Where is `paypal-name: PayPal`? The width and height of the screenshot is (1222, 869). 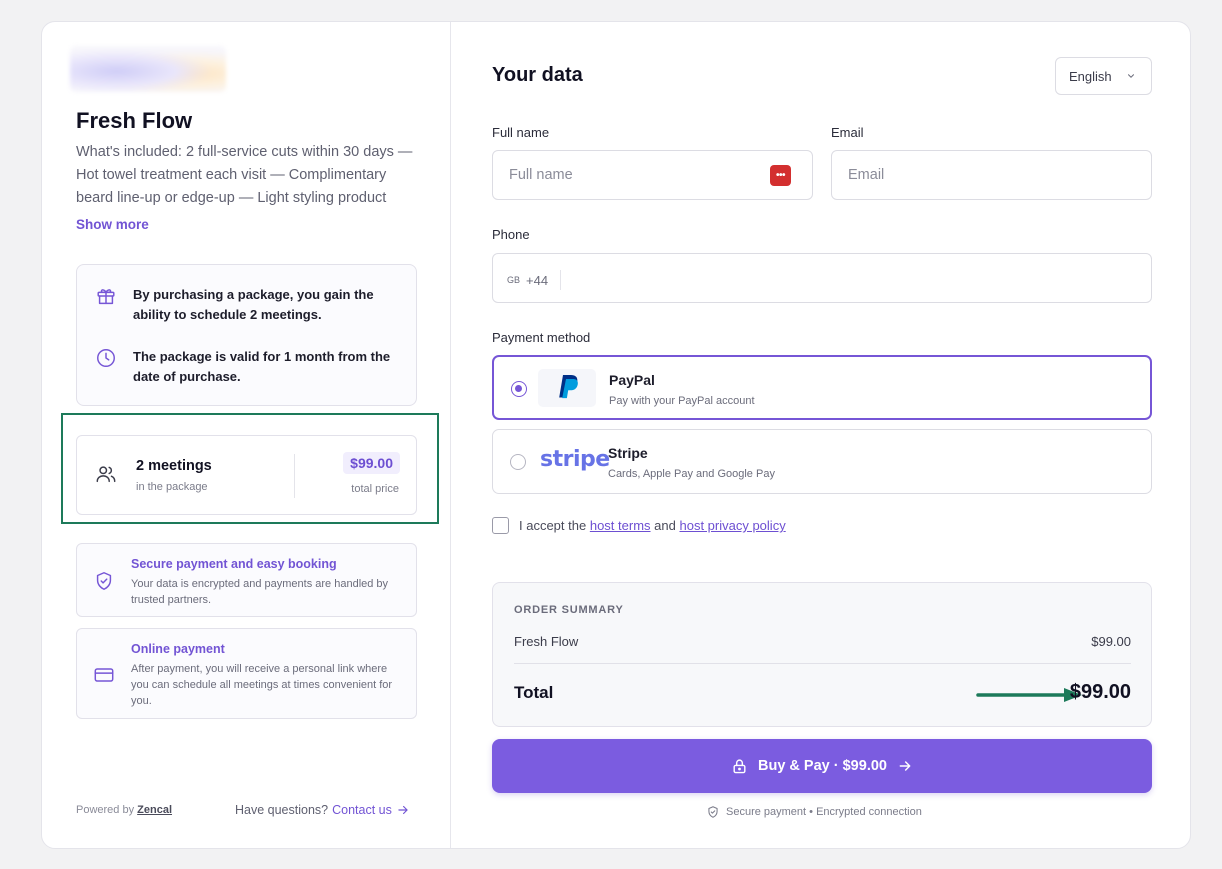
paypal-name: PayPal is located at coordinates (632, 380).